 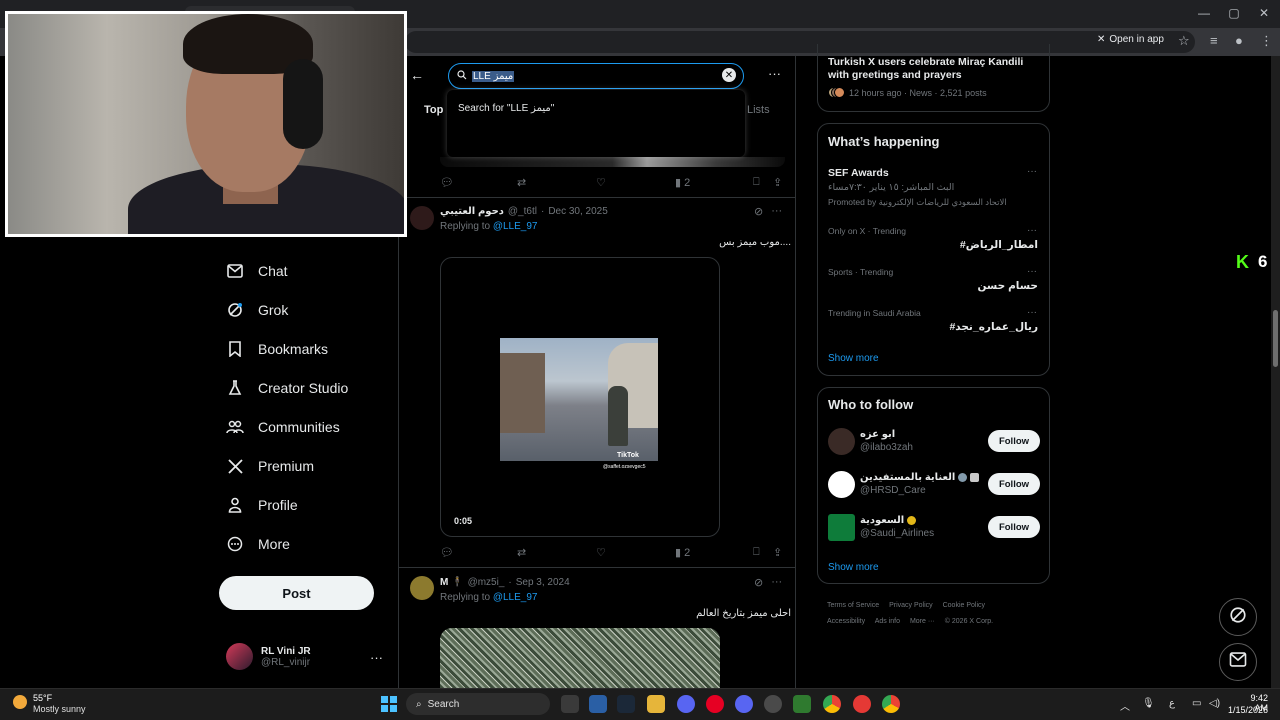 I want to click on nav-item-premium: Premium, so click(x=270, y=466).